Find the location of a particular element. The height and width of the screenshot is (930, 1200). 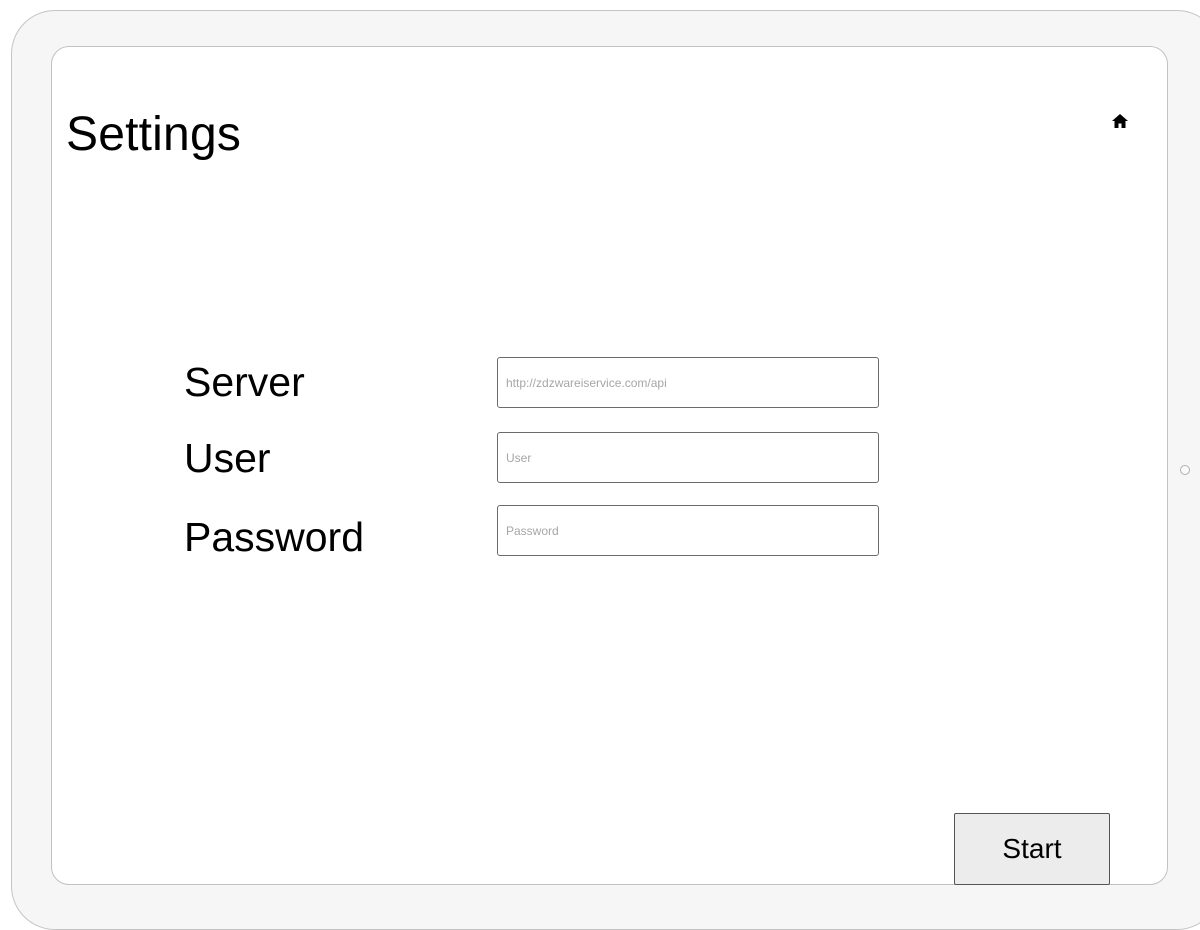

home-icon is located at coordinates (1120, 121).